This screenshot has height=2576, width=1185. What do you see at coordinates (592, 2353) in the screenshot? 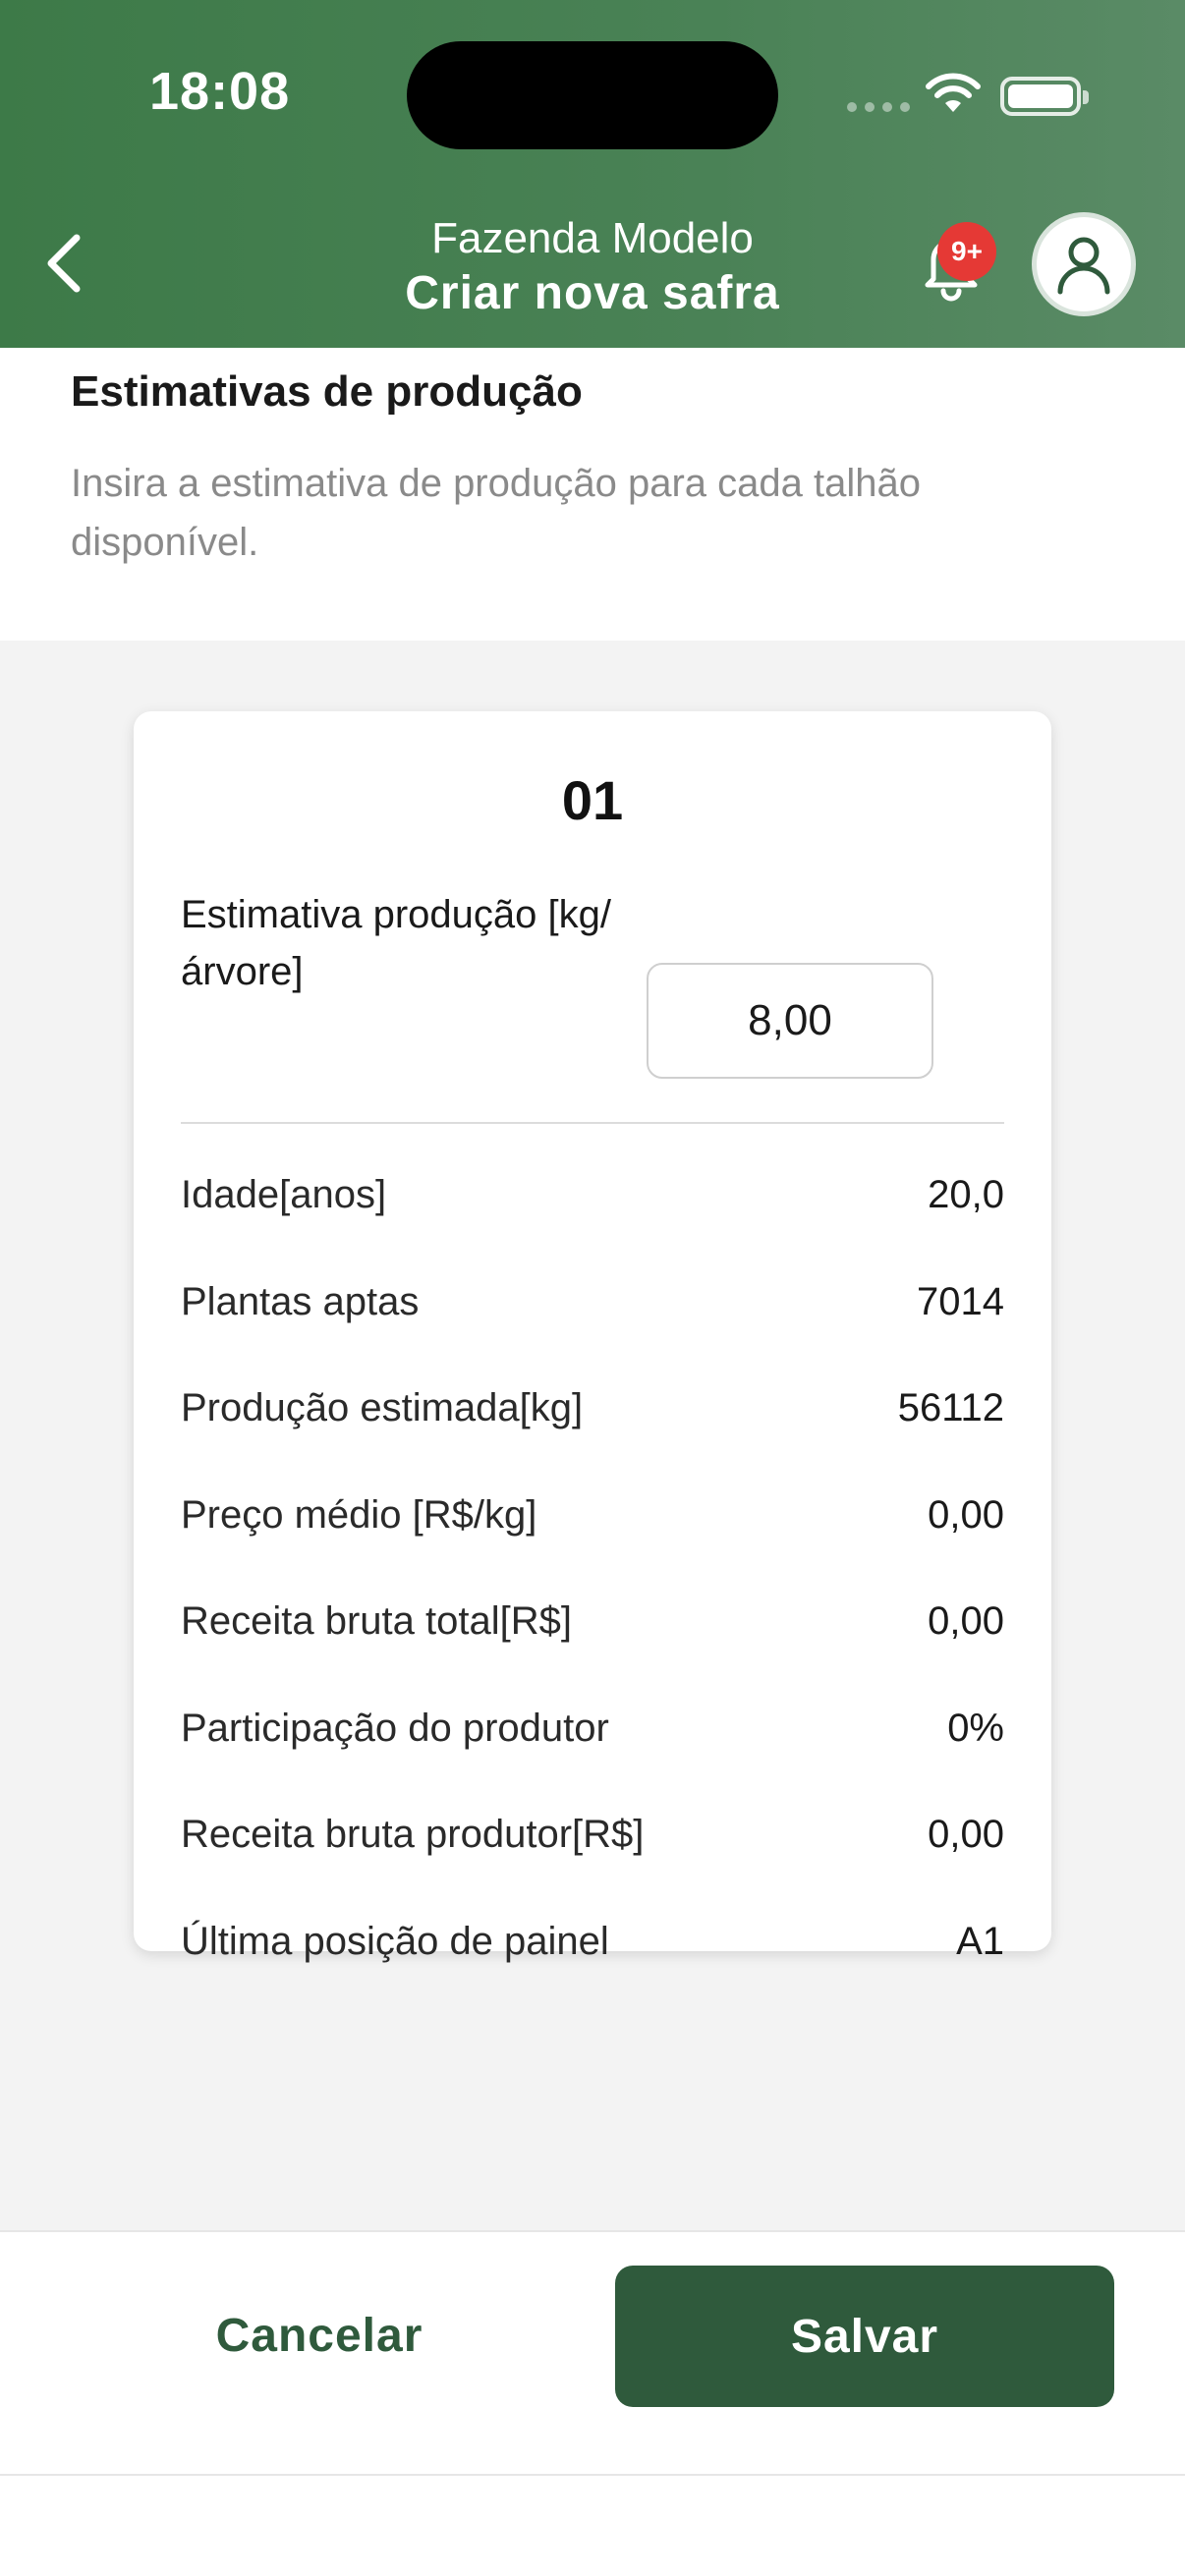
I see `action-footer: Cancelar Salvar` at bounding box center [592, 2353].